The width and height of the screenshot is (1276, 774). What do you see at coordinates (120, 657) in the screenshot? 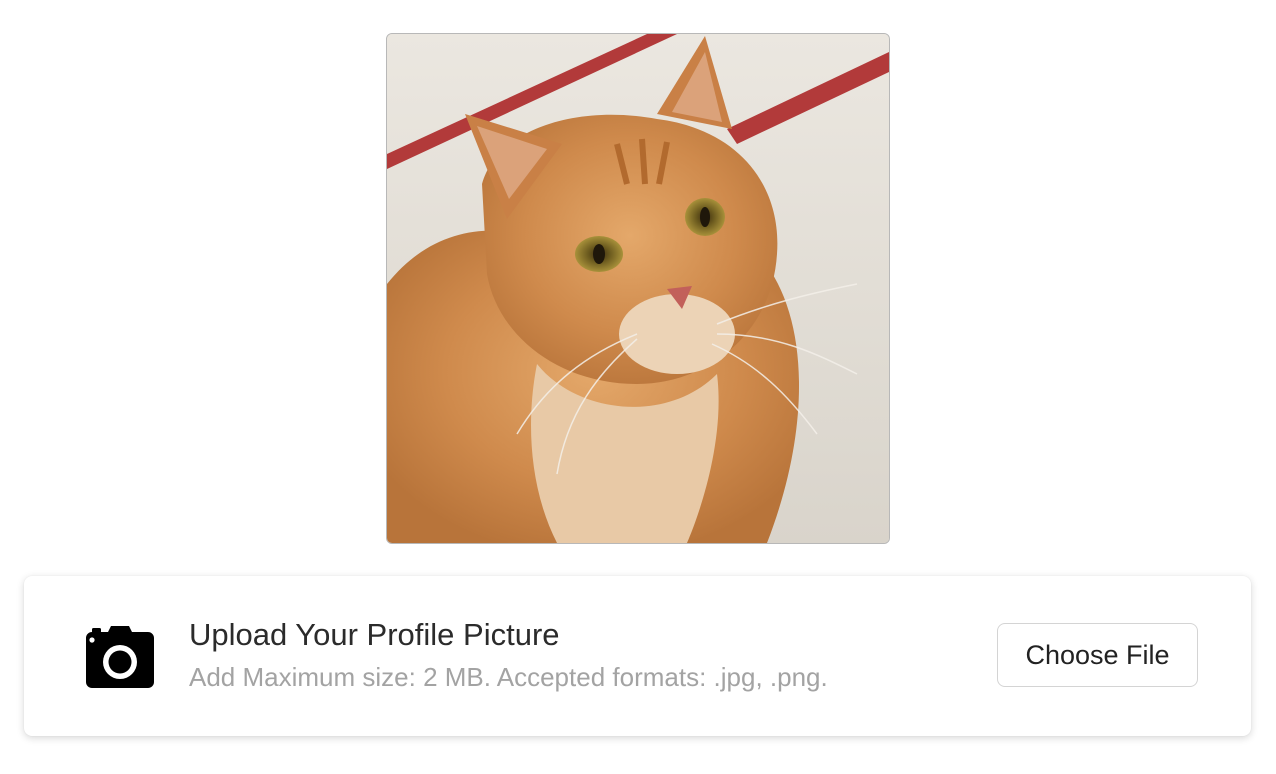
I see `camera-icon` at bounding box center [120, 657].